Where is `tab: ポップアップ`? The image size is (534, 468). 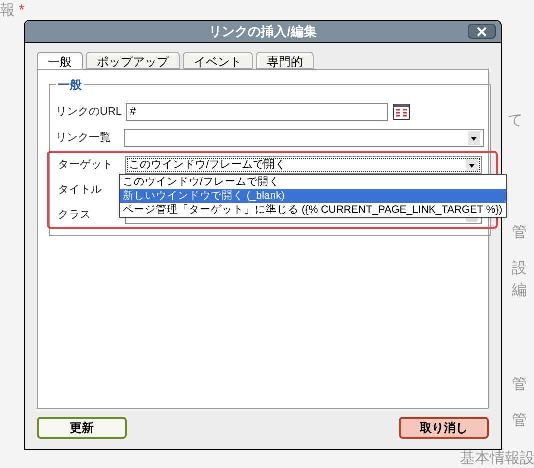
tab: ポップアップ is located at coordinates (133, 60).